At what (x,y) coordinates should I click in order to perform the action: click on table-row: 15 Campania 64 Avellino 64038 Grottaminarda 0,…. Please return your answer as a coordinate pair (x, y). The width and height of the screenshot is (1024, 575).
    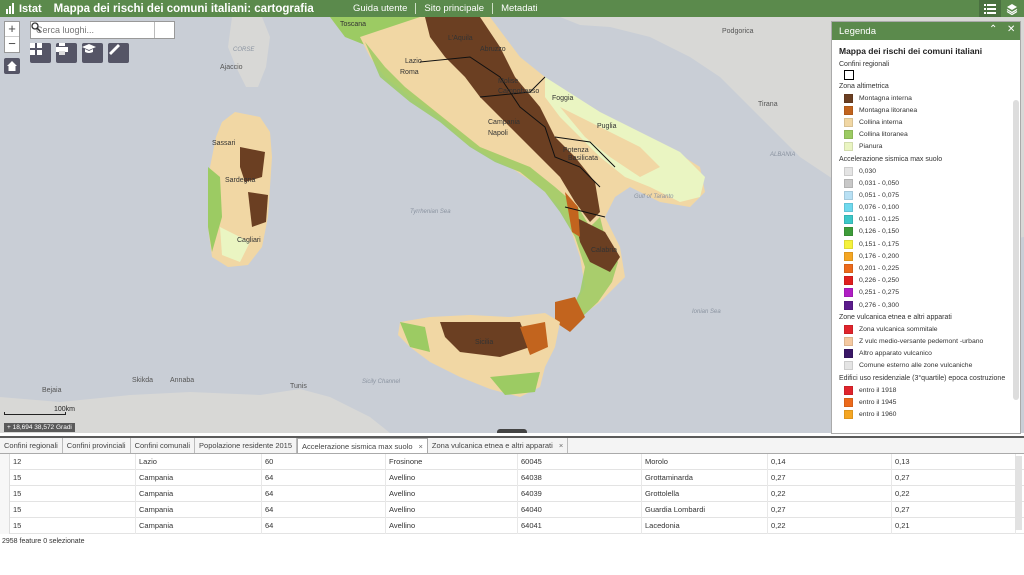
    Looking at the image, I should click on (512, 477).